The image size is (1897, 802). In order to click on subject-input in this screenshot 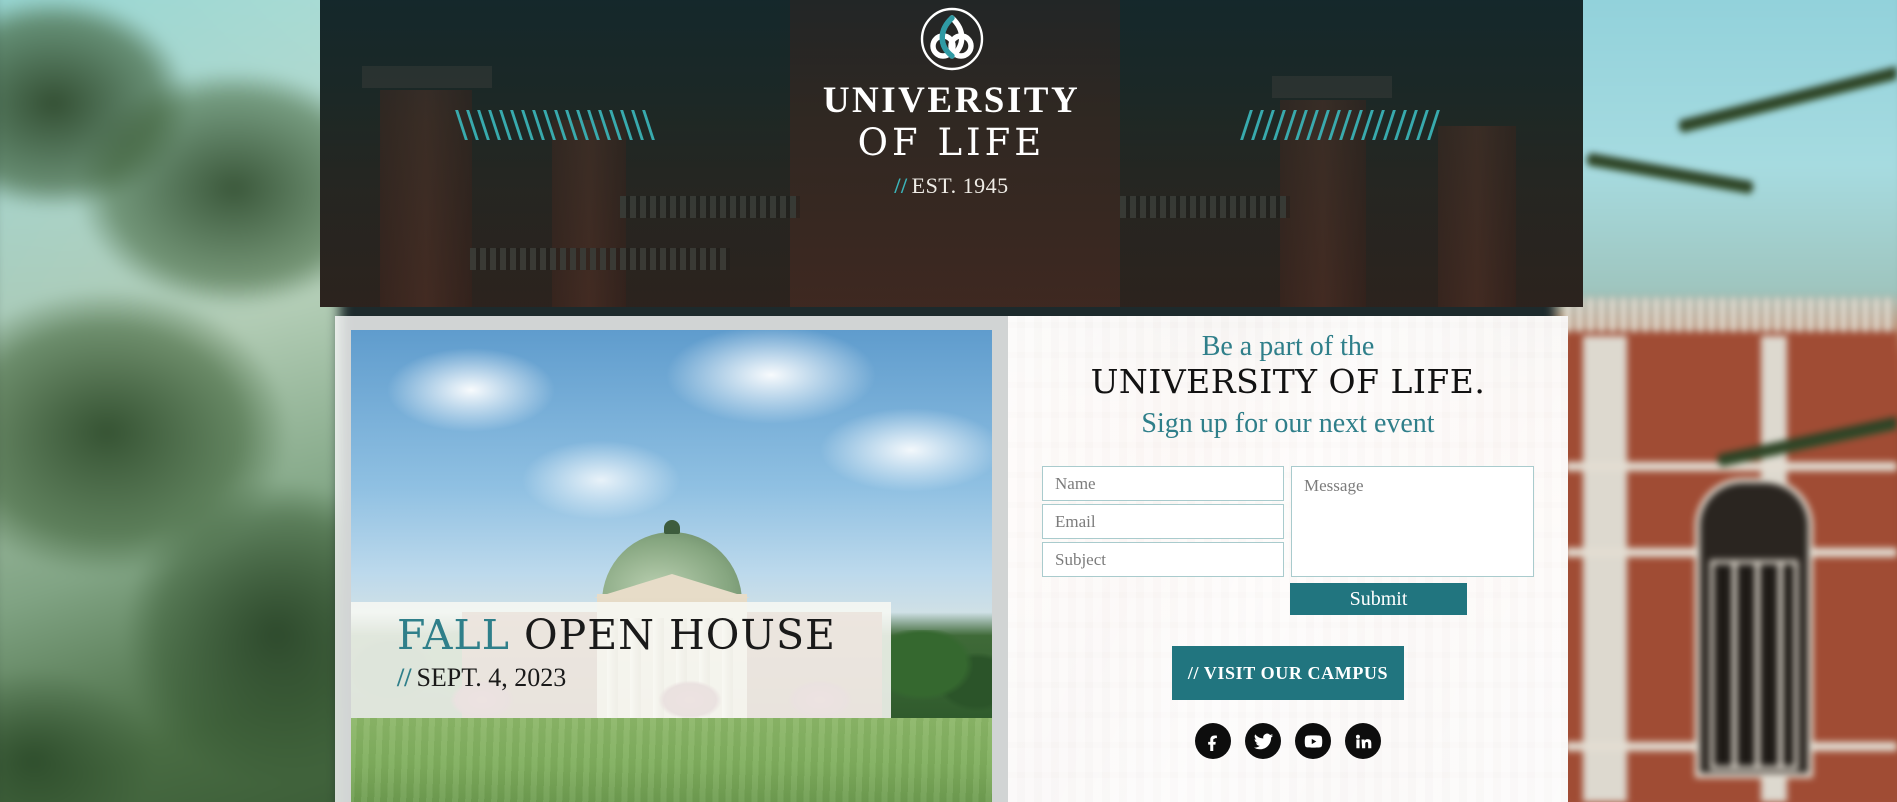, I will do `click(1163, 560)`.